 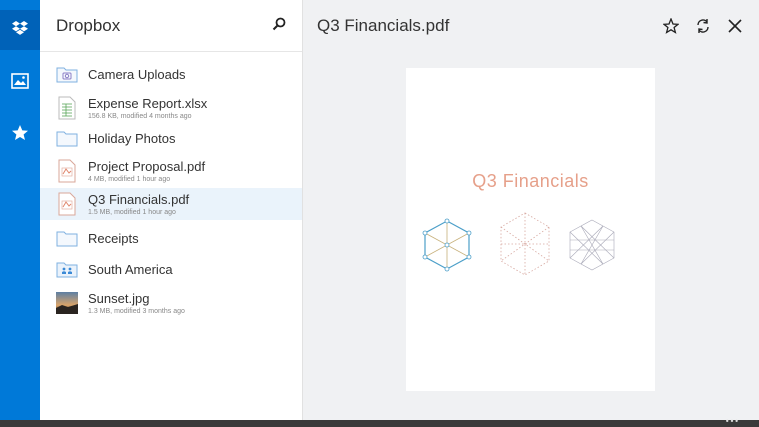 I want to click on list-item: Holiday Photos, so click(x=171, y=138).